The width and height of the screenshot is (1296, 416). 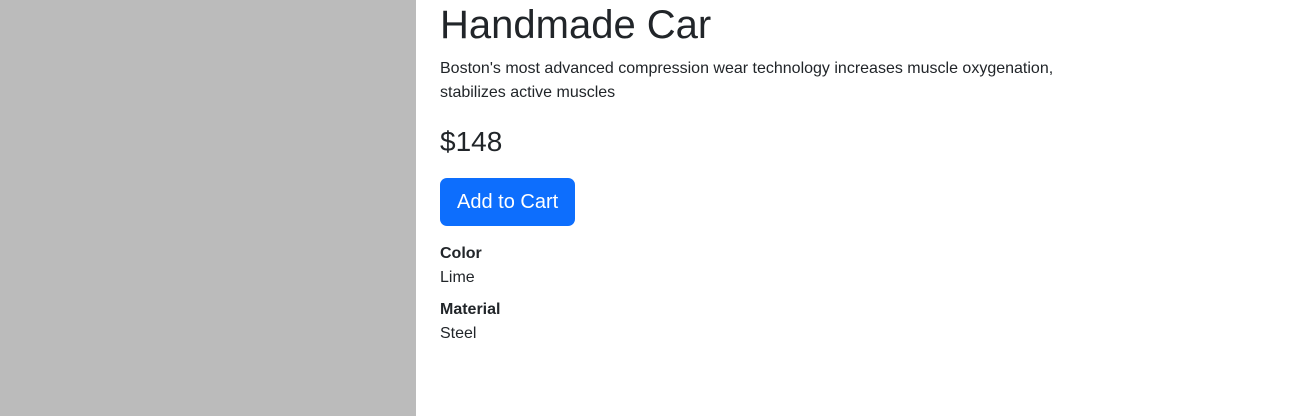 What do you see at coordinates (470, 309) in the screenshot?
I see `material-attribute-label: Material` at bounding box center [470, 309].